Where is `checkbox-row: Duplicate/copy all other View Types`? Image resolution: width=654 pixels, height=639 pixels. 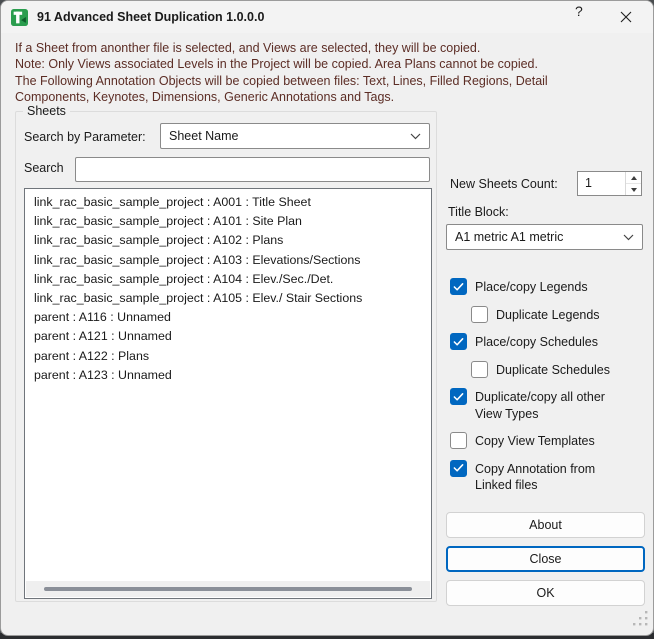 checkbox-row: Duplicate/copy all other View Types is located at coordinates (546, 405).